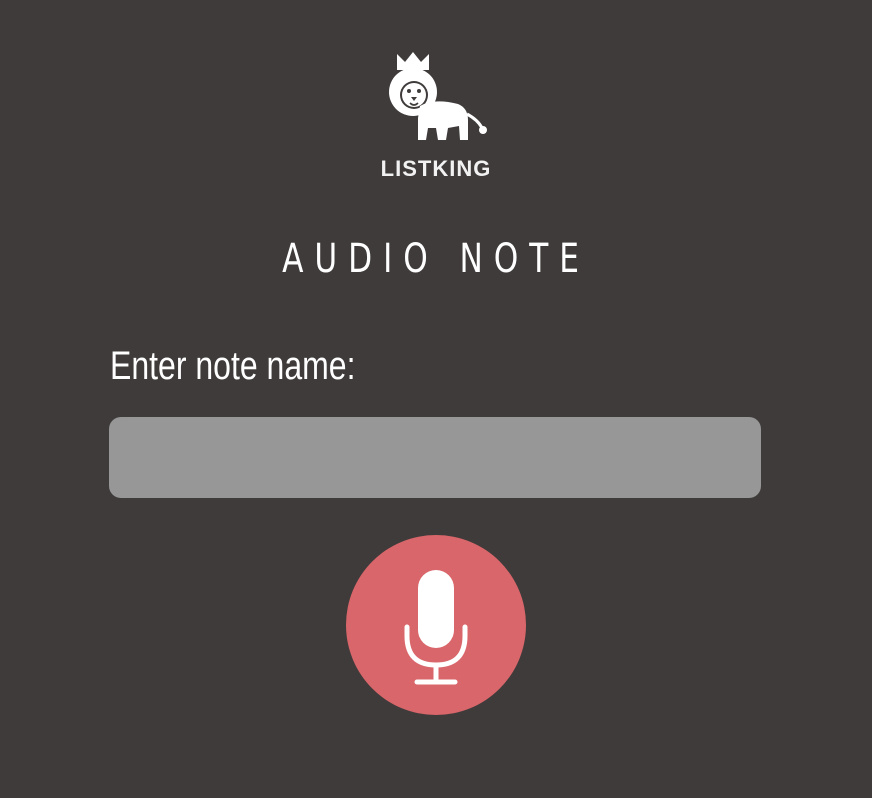  I want to click on page-title: AUDIO NOTE, so click(436, 259).